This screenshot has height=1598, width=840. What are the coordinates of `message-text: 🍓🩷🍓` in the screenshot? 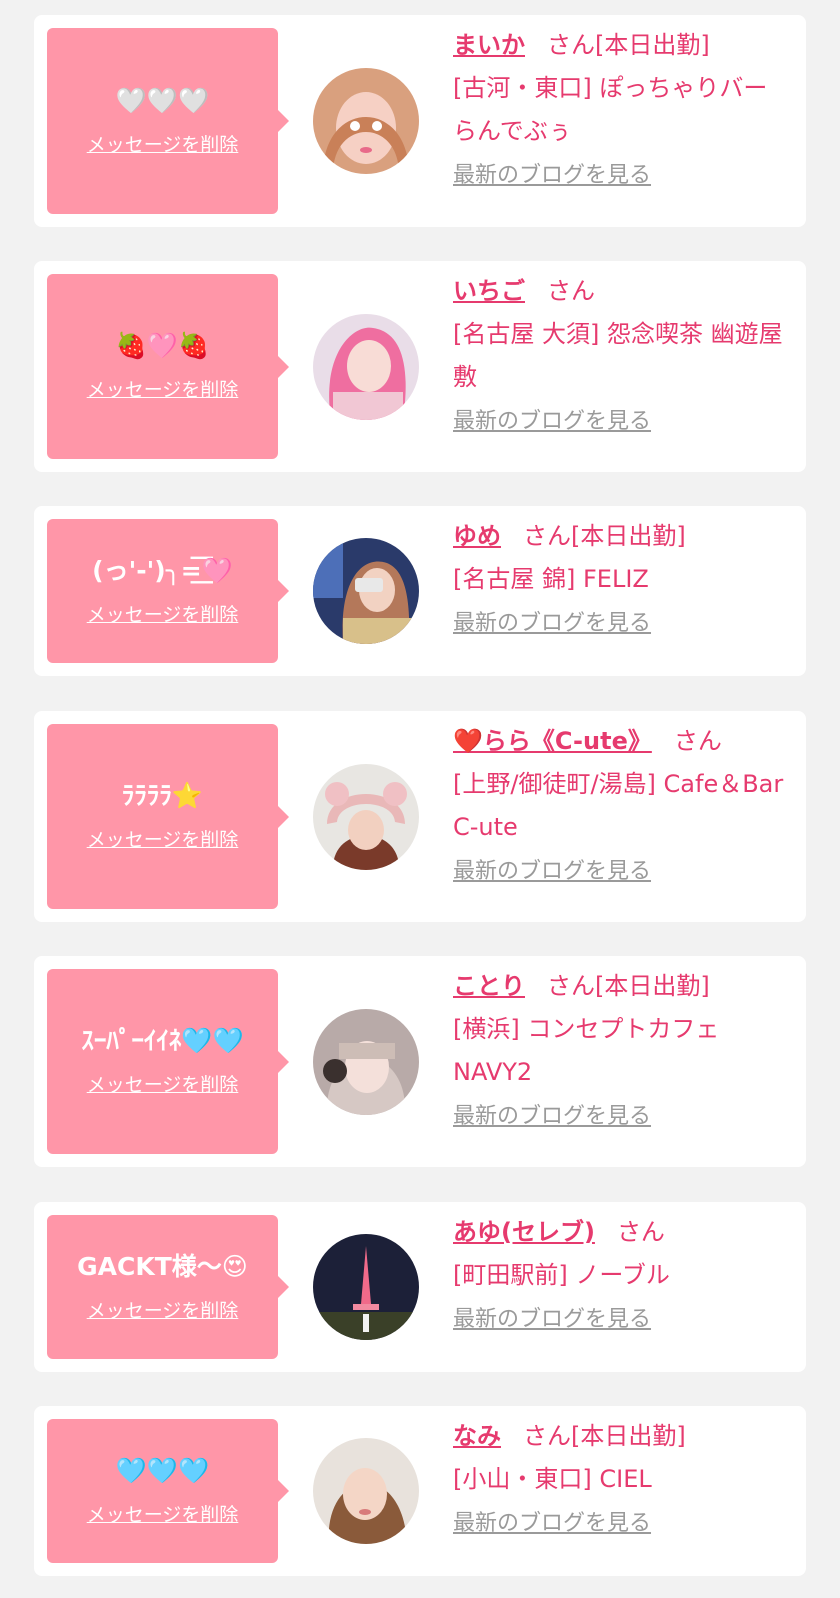 It's located at (162, 345).